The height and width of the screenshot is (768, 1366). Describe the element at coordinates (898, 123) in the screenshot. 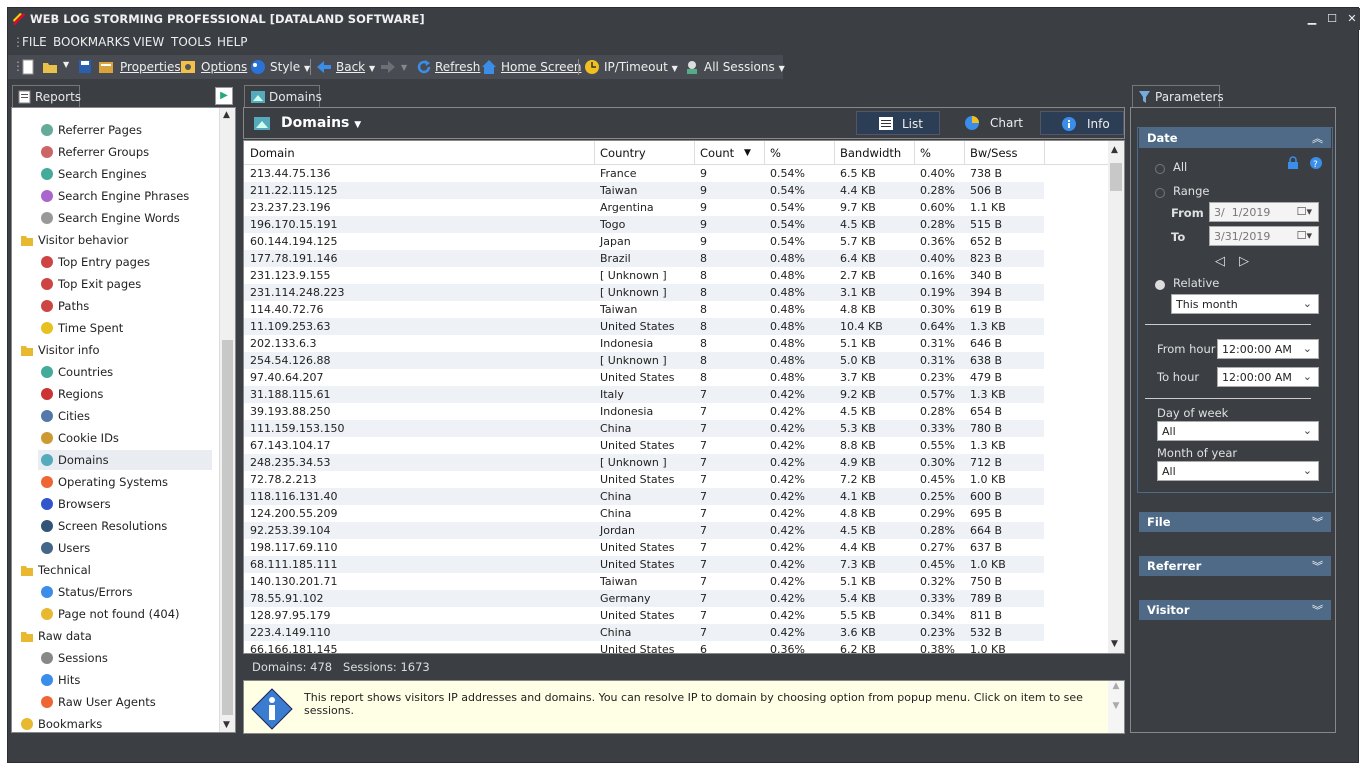

I see `list-view-button: List` at that location.